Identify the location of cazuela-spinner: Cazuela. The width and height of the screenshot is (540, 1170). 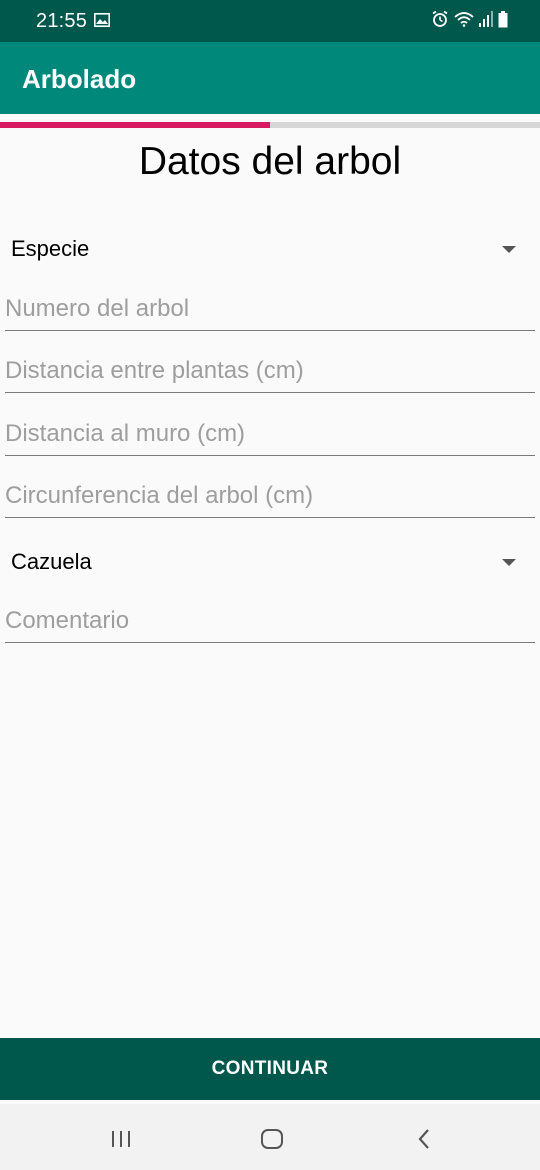
(270, 561).